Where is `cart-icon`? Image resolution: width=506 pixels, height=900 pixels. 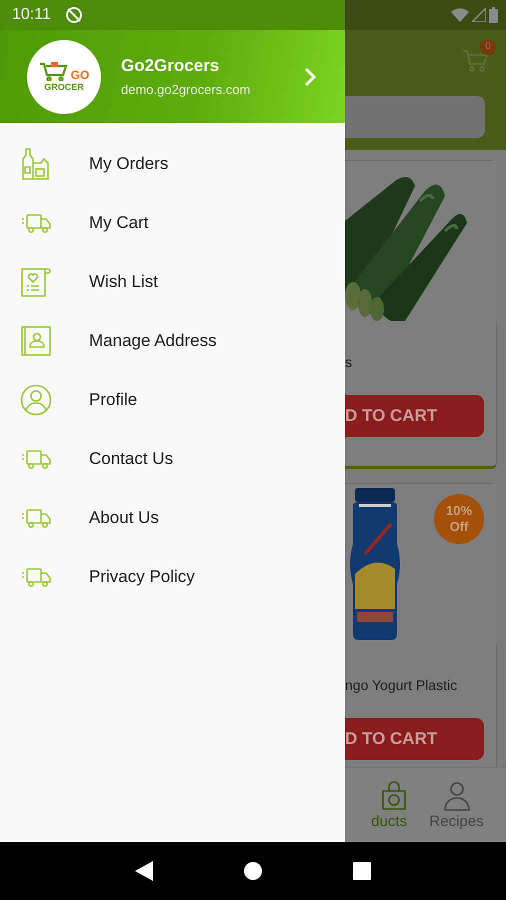 cart-icon is located at coordinates (475, 60).